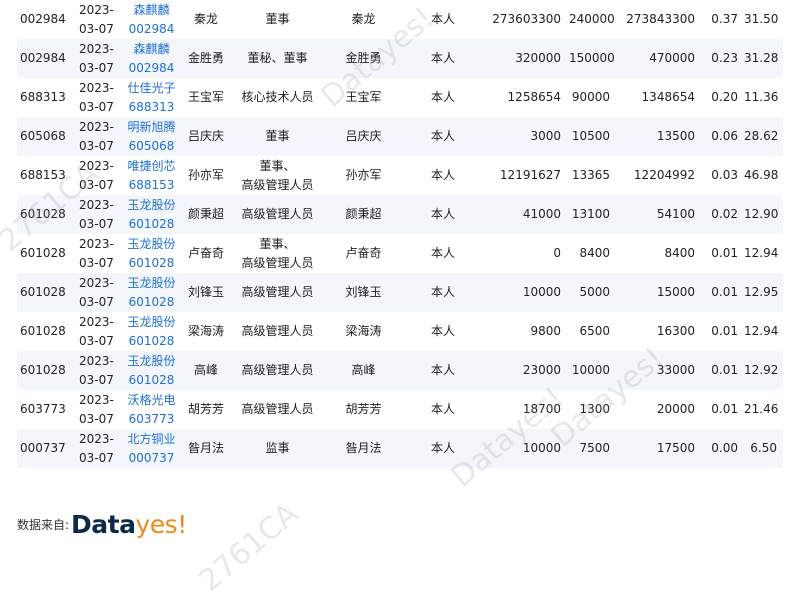  What do you see at coordinates (593, 292) in the screenshot?
I see `shares-change-cell: 5000` at bounding box center [593, 292].